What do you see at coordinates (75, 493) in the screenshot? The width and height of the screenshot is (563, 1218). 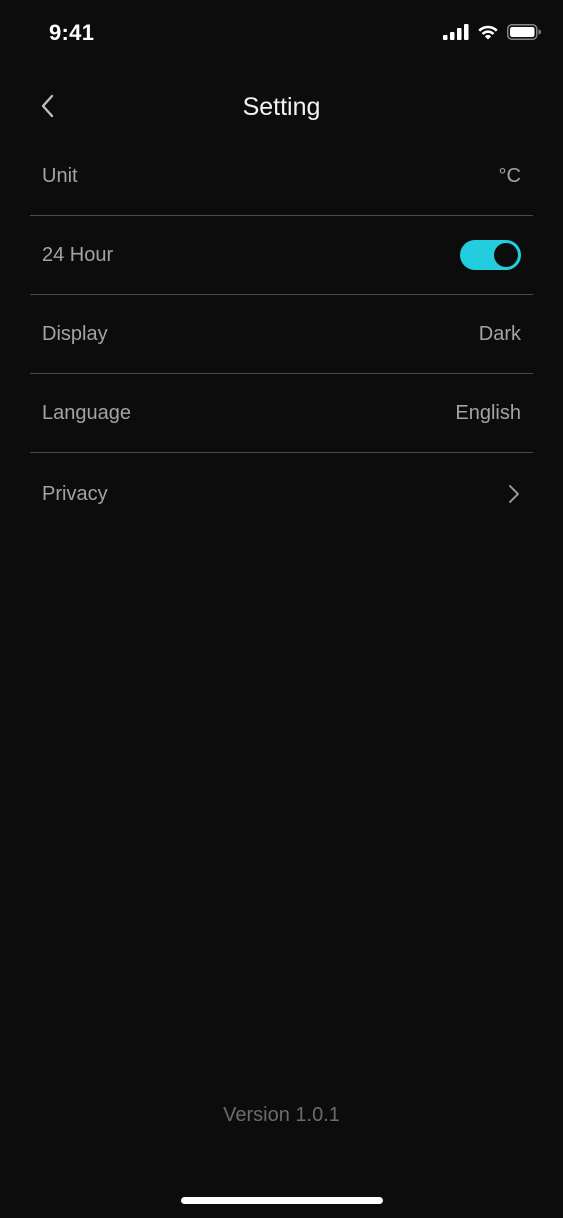 I see `privacy-label: Privacy` at bounding box center [75, 493].